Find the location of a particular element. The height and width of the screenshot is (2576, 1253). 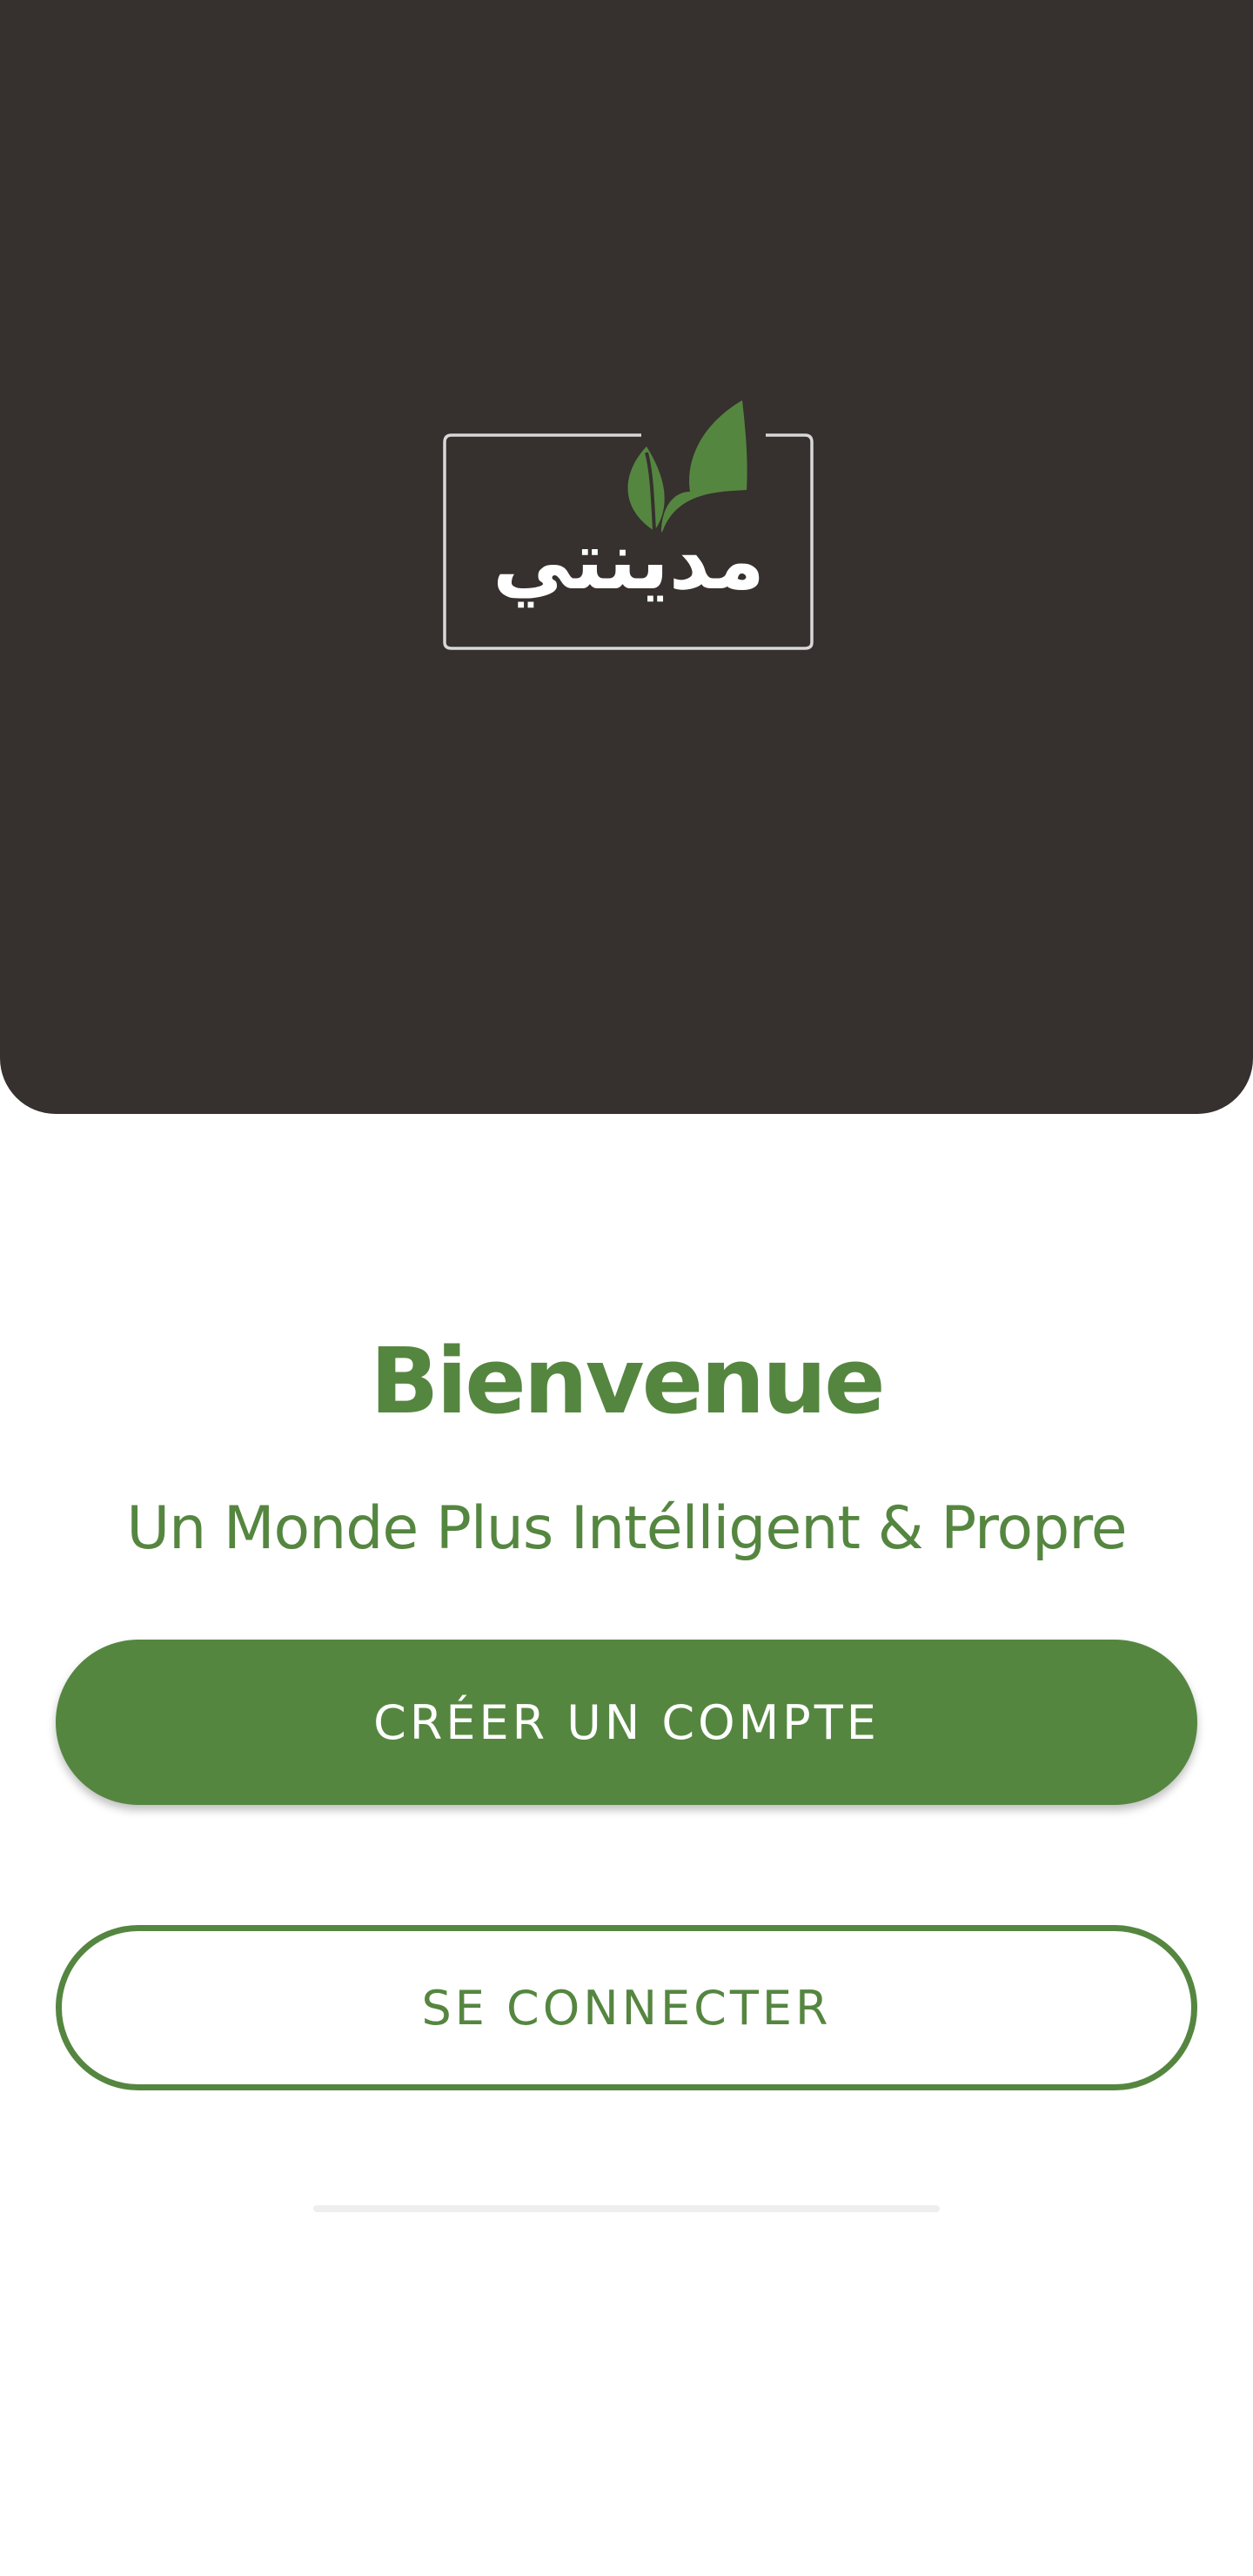

logo-wordmark: مدينتي is located at coordinates (628, 560).